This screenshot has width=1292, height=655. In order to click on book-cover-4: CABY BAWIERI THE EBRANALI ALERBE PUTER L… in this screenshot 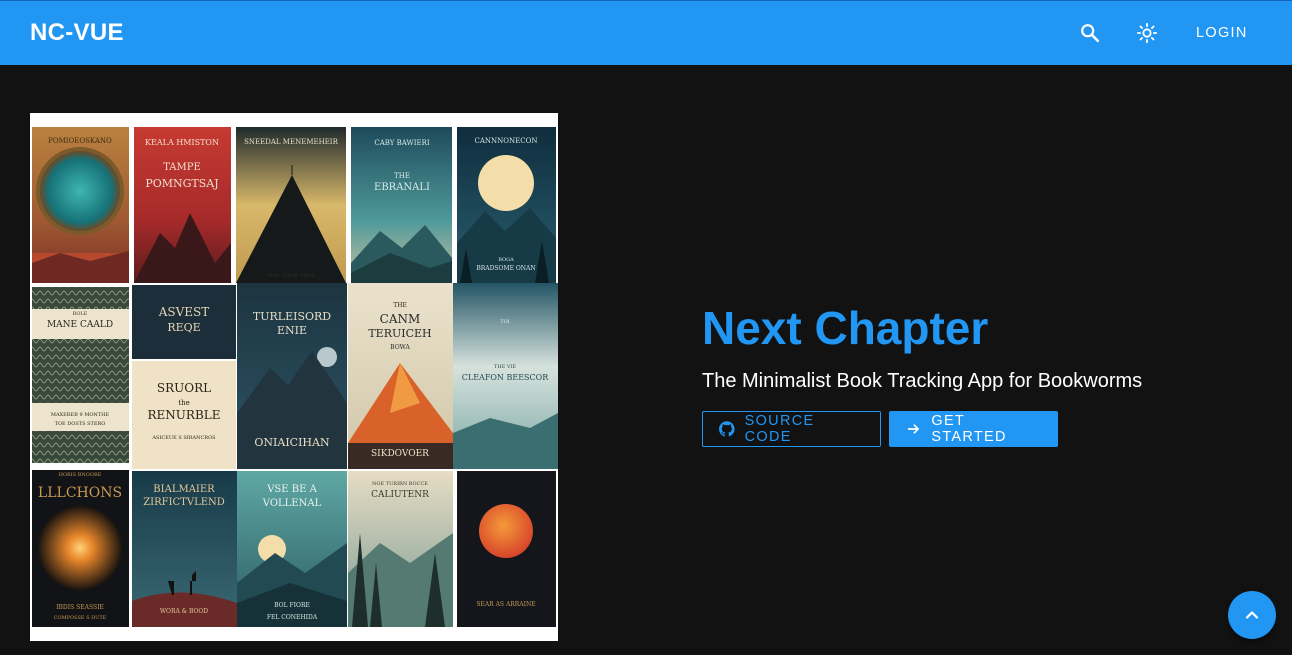, I will do `click(401, 205)`.